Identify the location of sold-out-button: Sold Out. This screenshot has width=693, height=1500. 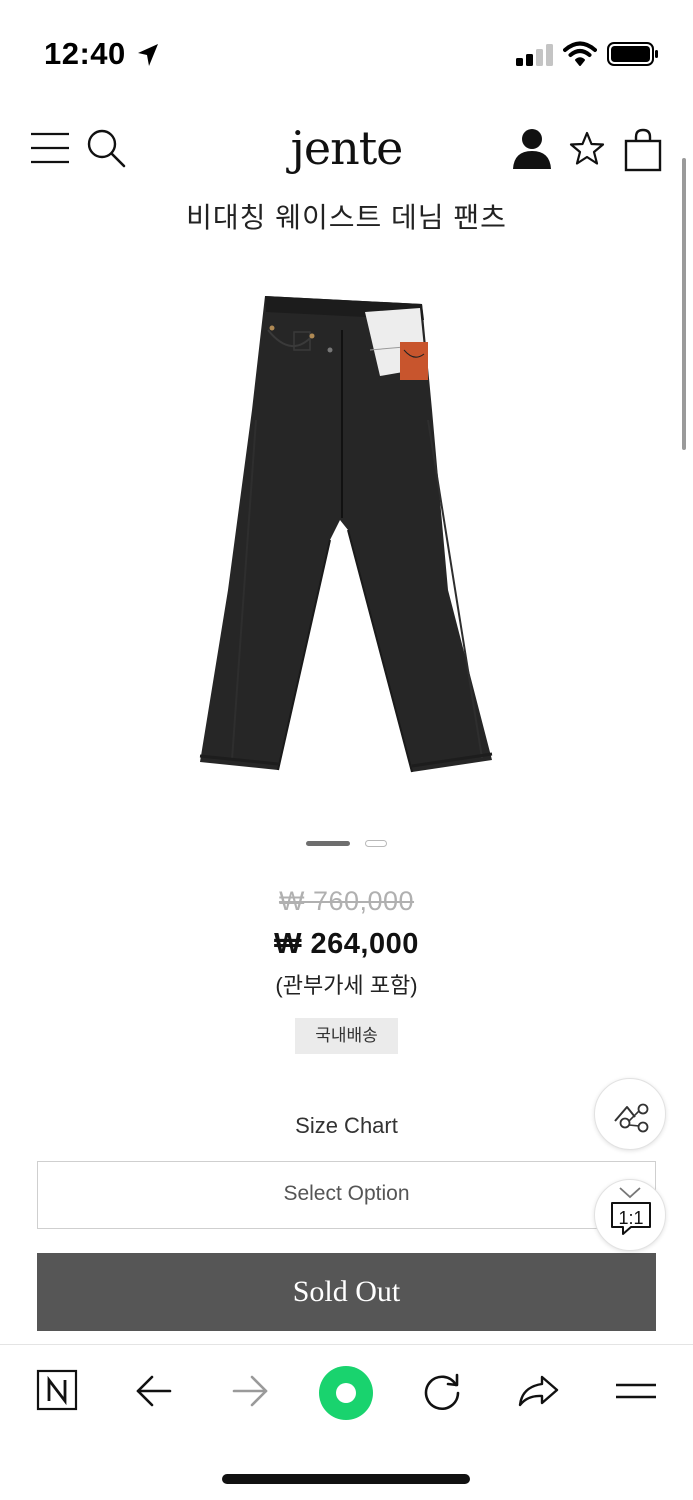
(346, 1292).